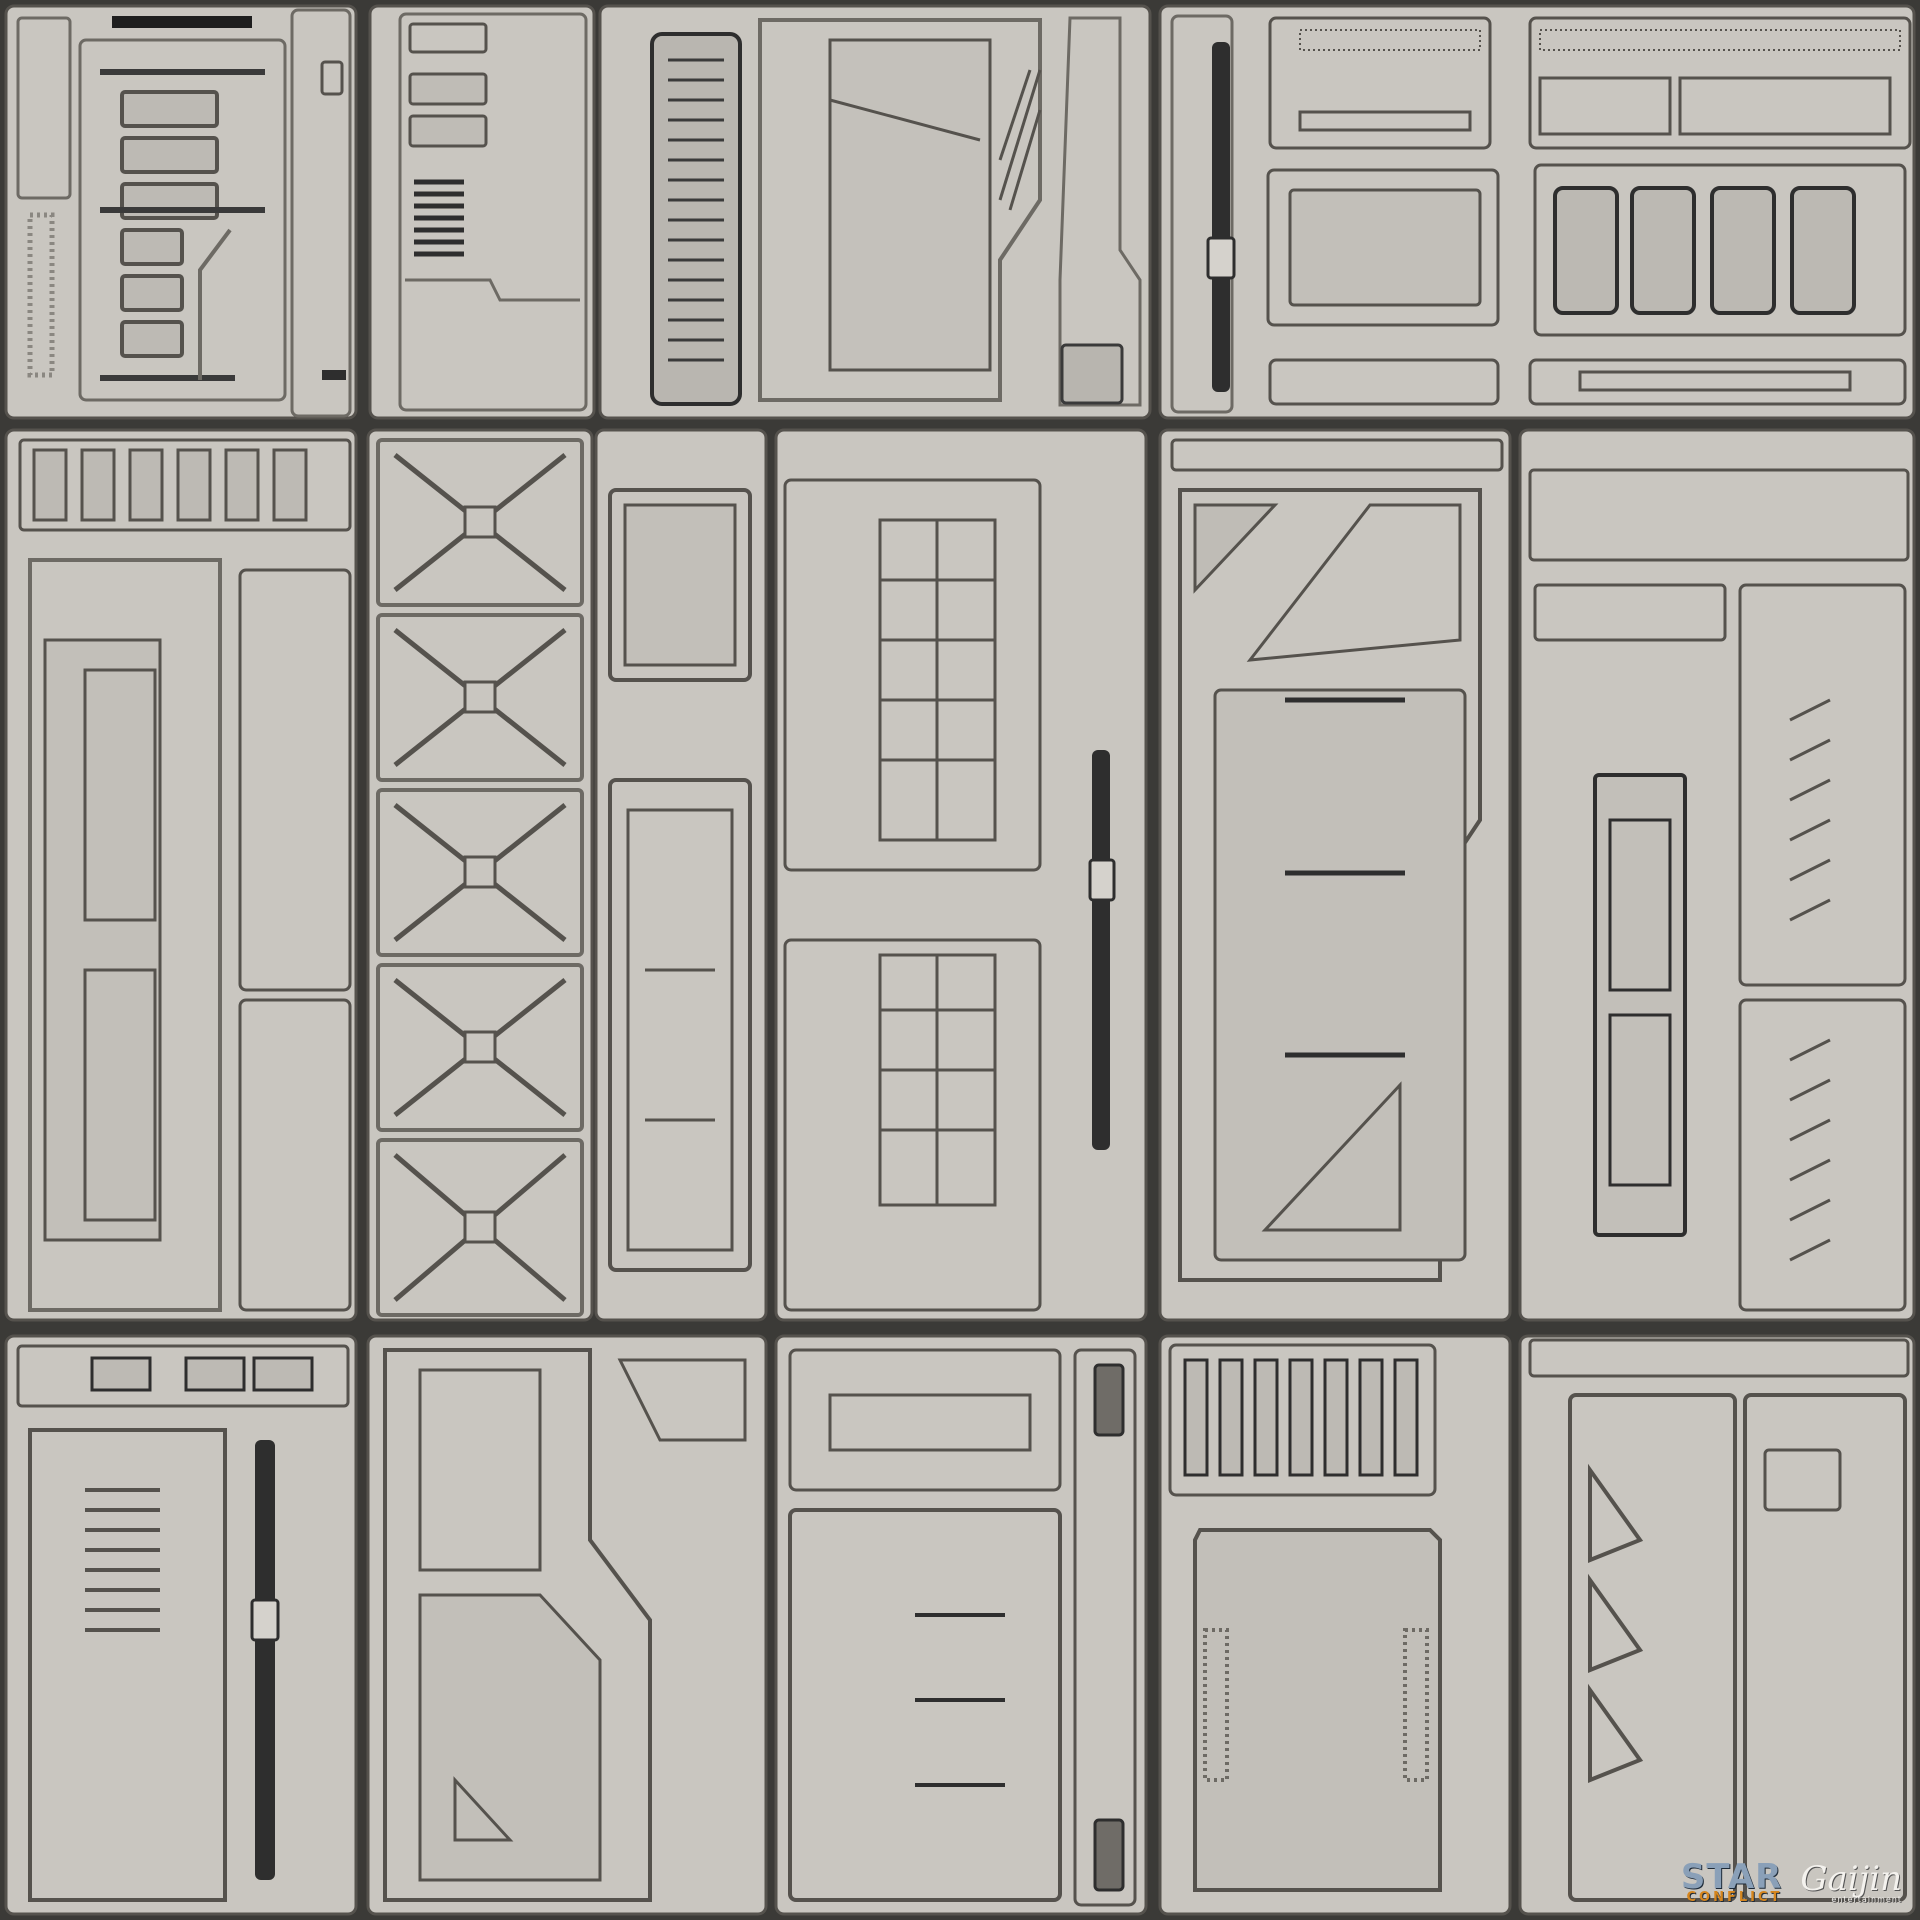  What do you see at coordinates (1717, 875) in the screenshot?
I see `panel-right-column` at bounding box center [1717, 875].